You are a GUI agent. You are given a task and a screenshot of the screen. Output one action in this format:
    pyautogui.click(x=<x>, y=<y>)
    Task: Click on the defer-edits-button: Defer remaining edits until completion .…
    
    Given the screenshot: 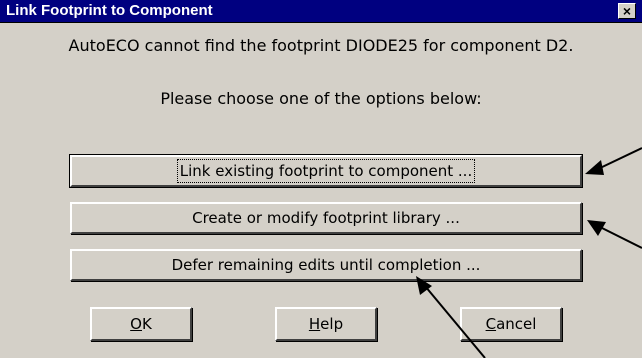 What is the action you would take?
    pyautogui.click(x=326, y=265)
    